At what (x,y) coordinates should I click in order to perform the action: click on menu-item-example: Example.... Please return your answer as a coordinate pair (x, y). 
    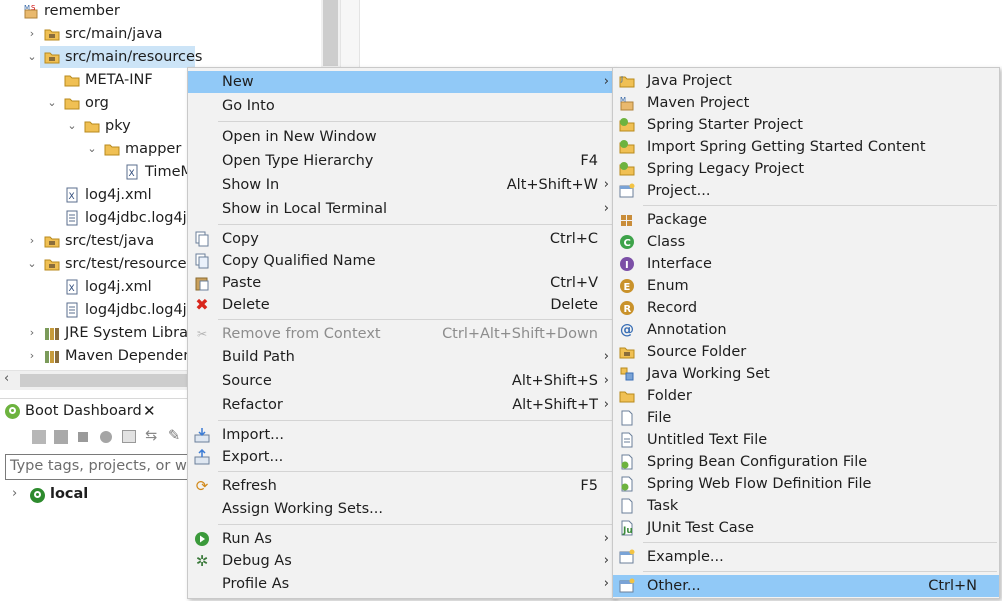
    Looking at the image, I should click on (806, 557).